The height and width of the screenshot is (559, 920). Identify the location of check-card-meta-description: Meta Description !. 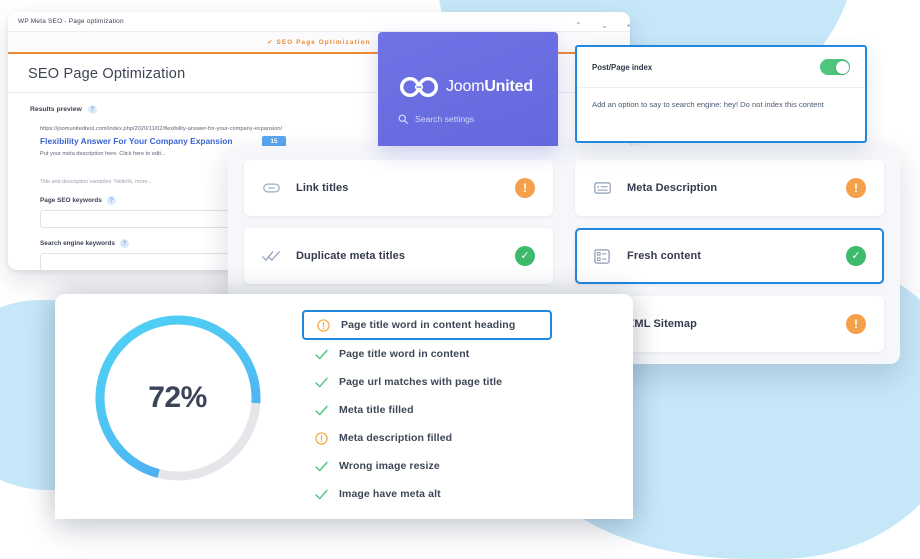
(729, 188).